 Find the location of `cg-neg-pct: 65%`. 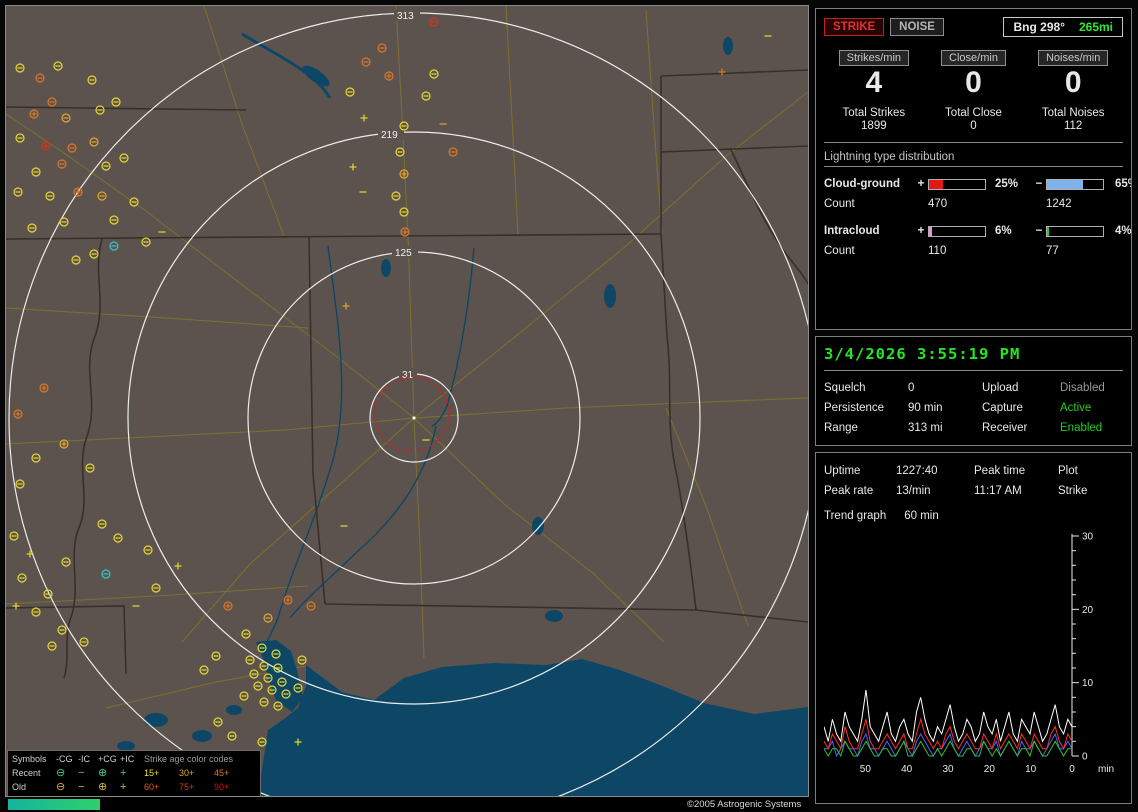

cg-neg-pct: 65% is located at coordinates (1123, 184).